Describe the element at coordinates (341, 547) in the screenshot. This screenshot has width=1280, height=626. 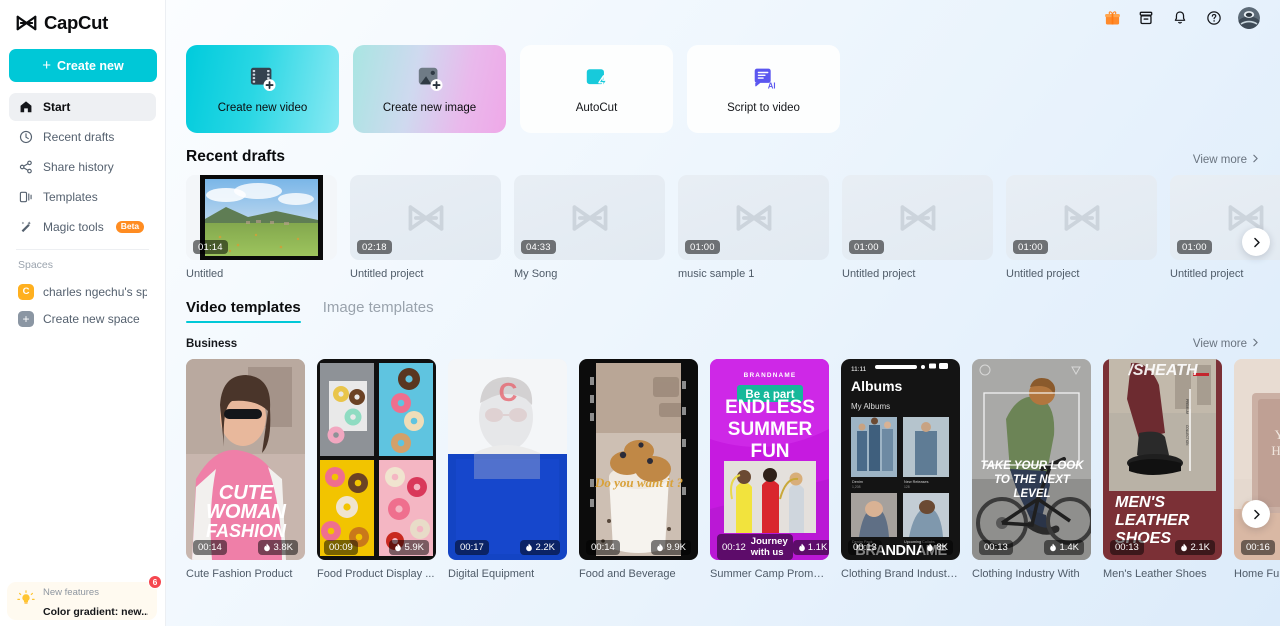
I see `template-duration: 00:09` at that location.